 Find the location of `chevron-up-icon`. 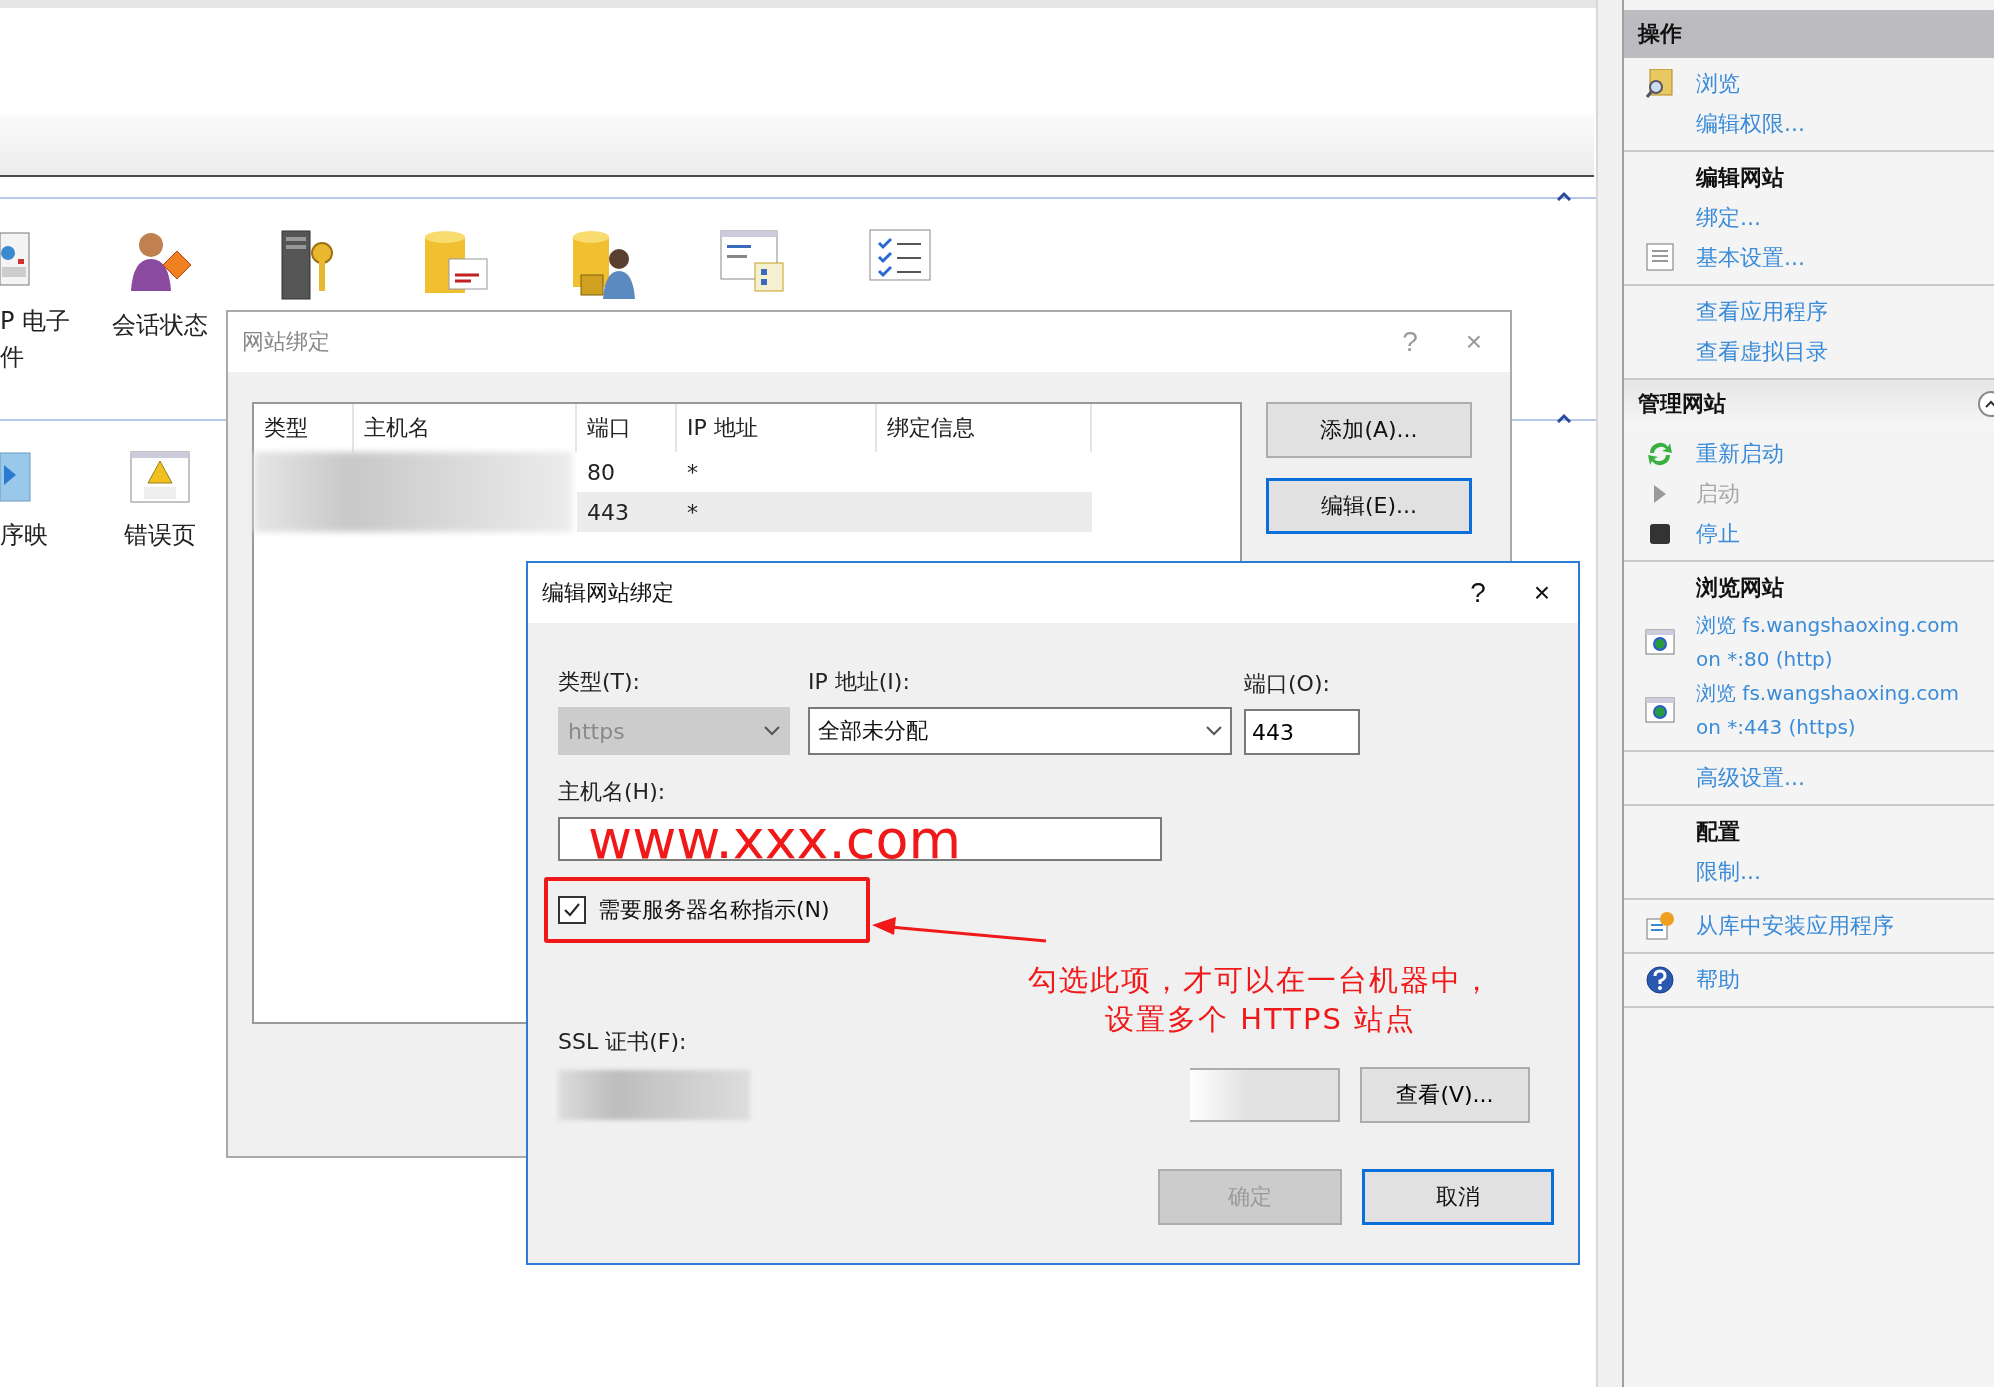

chevron-up-icon is located at coordinates (1989, 404).